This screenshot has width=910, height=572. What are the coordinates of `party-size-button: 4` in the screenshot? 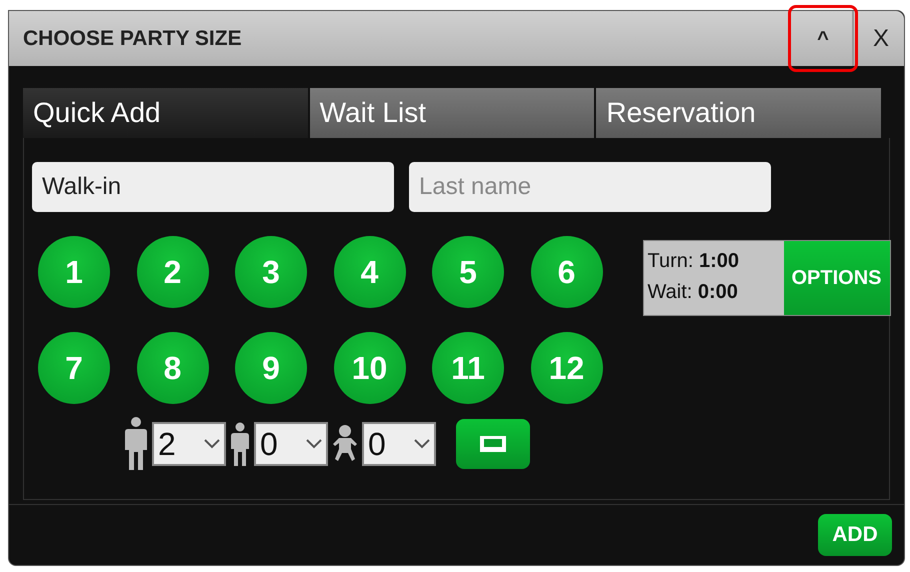 It's located at (370, 272).